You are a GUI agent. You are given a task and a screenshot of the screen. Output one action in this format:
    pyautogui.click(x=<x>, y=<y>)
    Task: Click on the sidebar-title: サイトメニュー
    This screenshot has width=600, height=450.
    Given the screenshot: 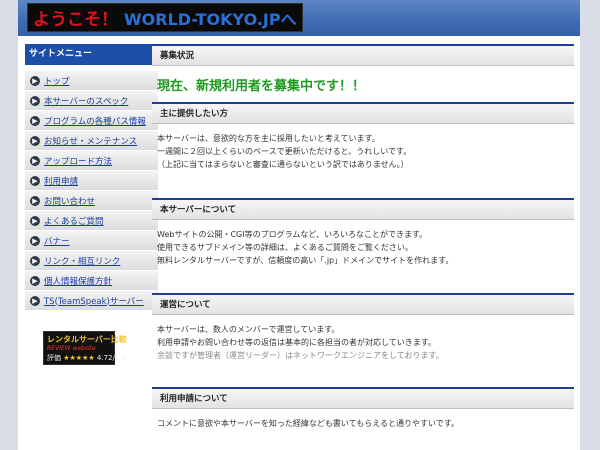 What is the action you would take?
    pyautogui.click(x=91, y=54)
    